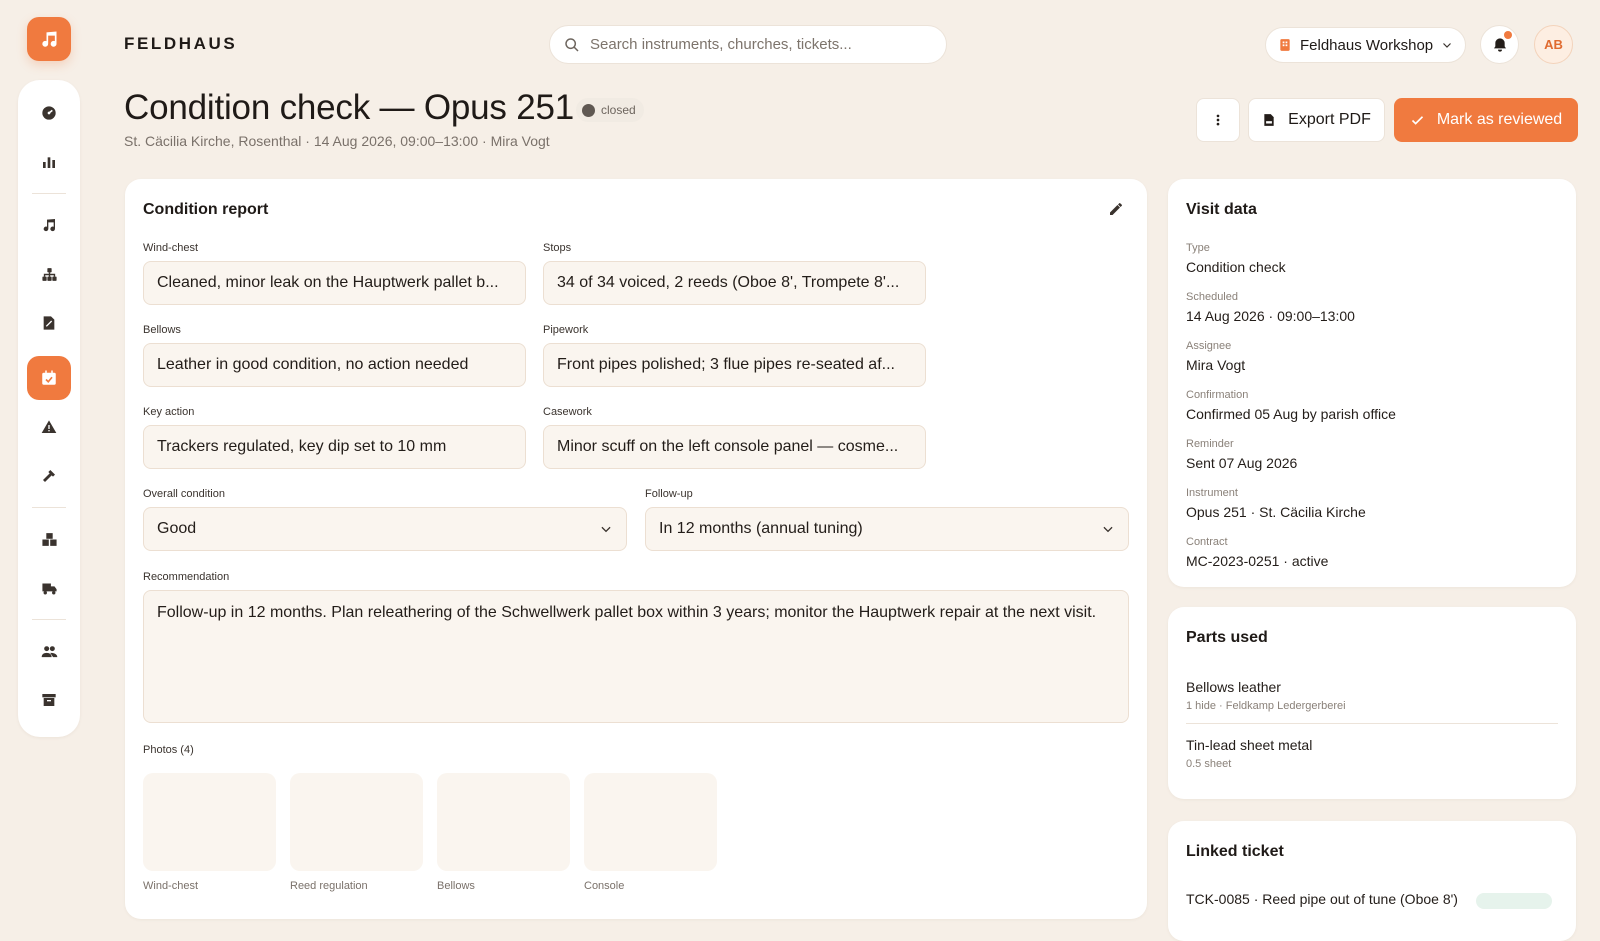  I want to click on nav-archive, so click(49, 700).